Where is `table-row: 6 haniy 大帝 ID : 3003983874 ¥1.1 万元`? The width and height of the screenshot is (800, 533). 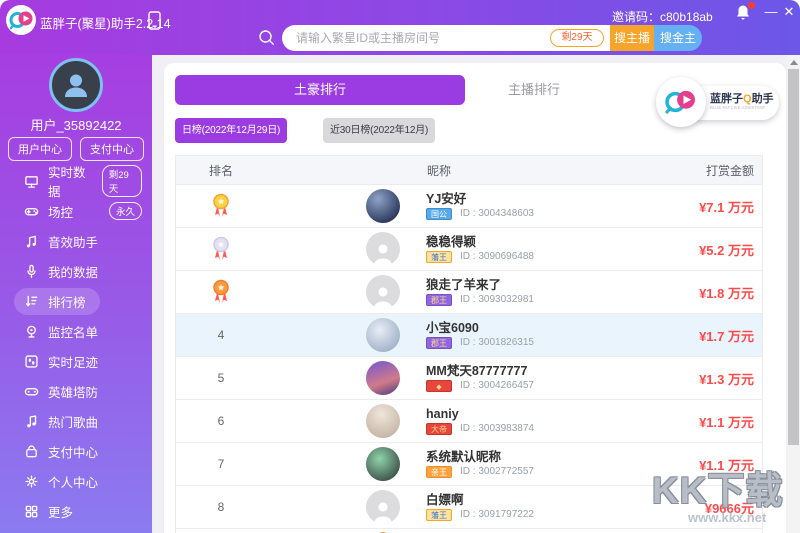 table-row: 6 haniy 大帝 ID : 3003983874 ¥1.1 万元 is located at coordinates (469, 420).